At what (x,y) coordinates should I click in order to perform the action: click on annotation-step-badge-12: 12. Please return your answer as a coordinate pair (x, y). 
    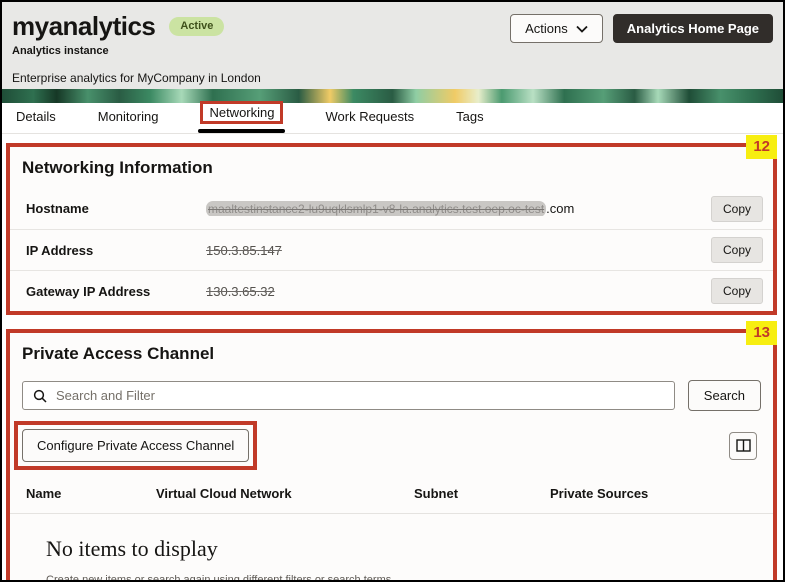
    Looking at the image, I should click on (761, 147).